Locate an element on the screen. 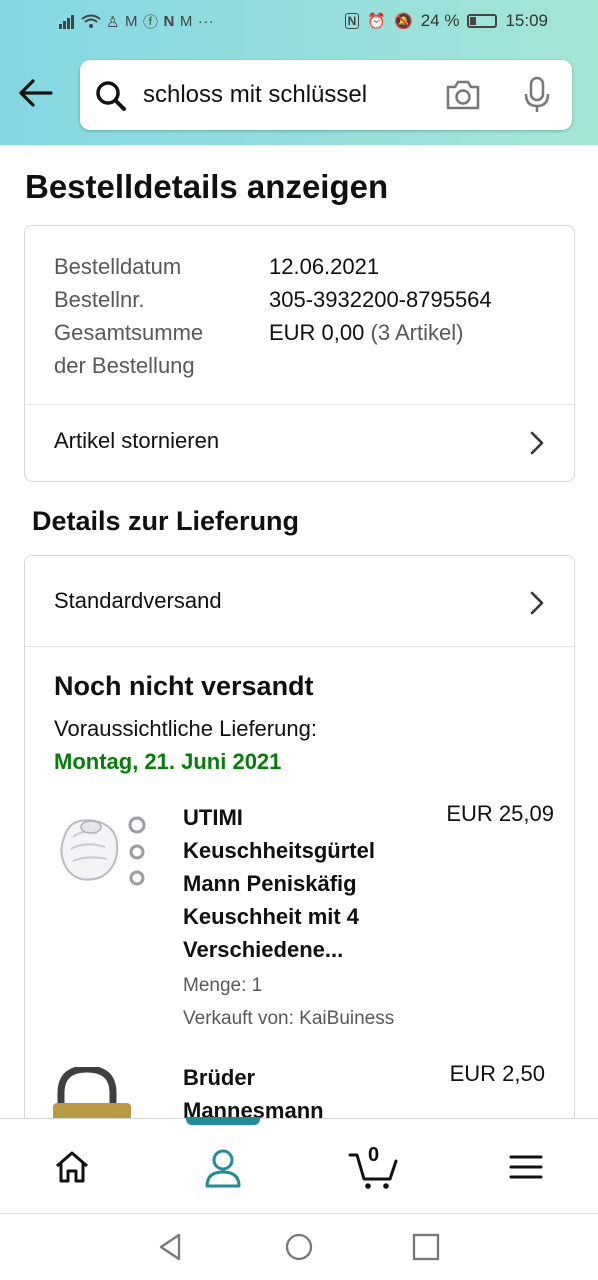 The image size is (598, 1280). order-date-row: Bestelldatum 12.06.2021 is located at coordinates (273, 266).